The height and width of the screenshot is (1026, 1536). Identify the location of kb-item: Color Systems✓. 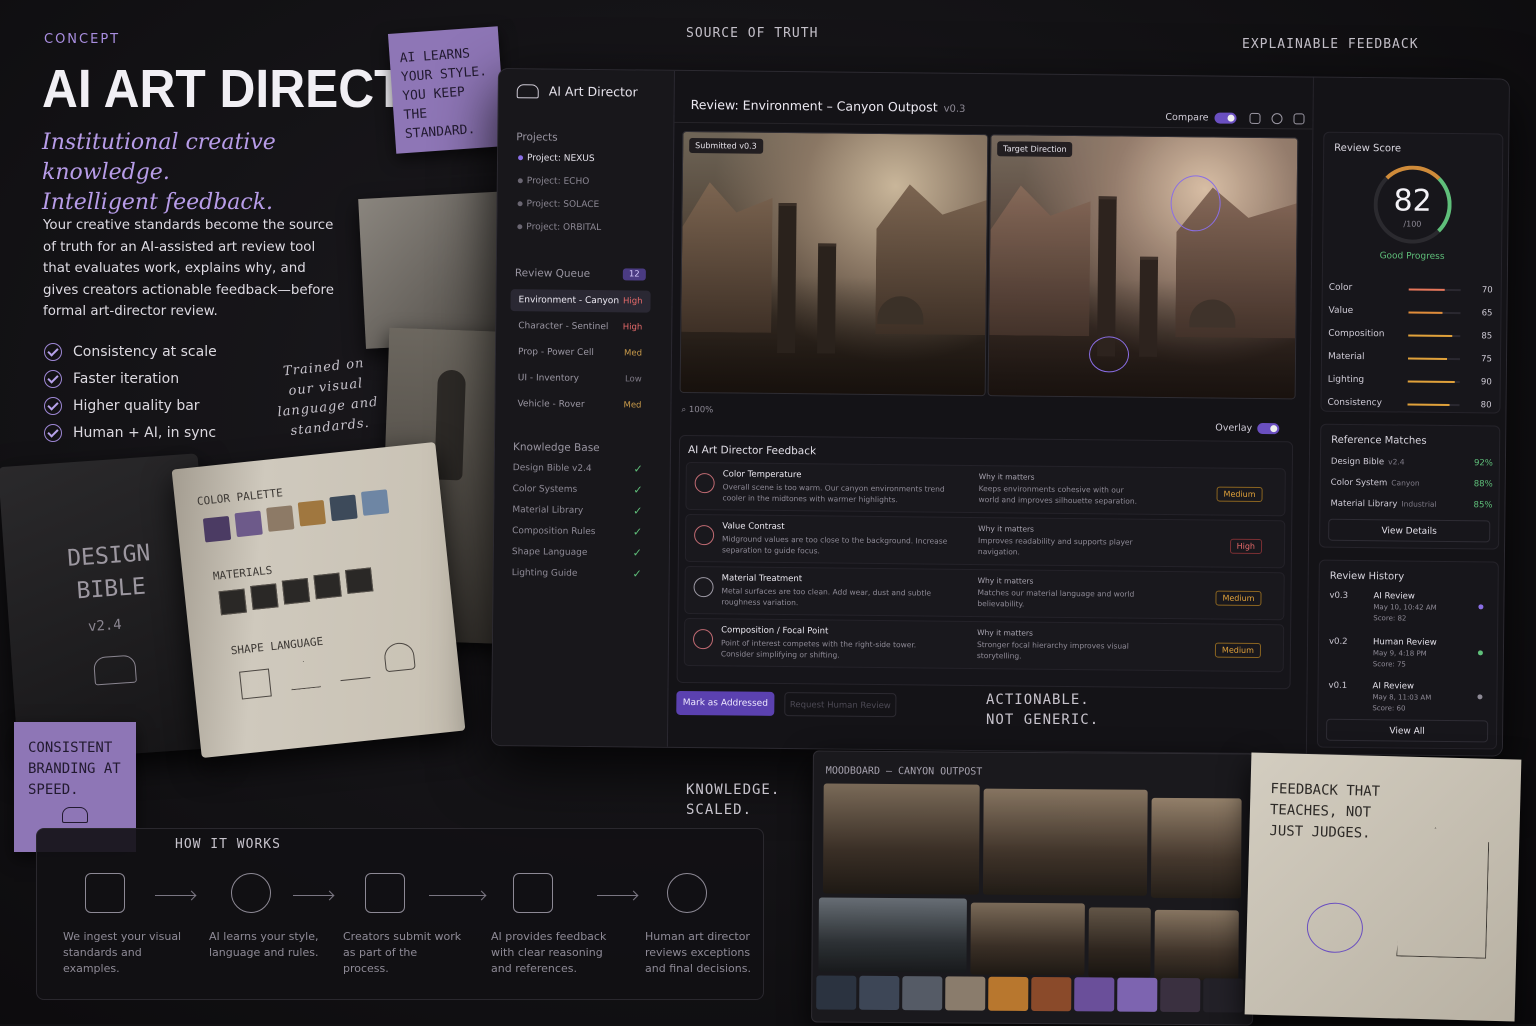
(578, 489).